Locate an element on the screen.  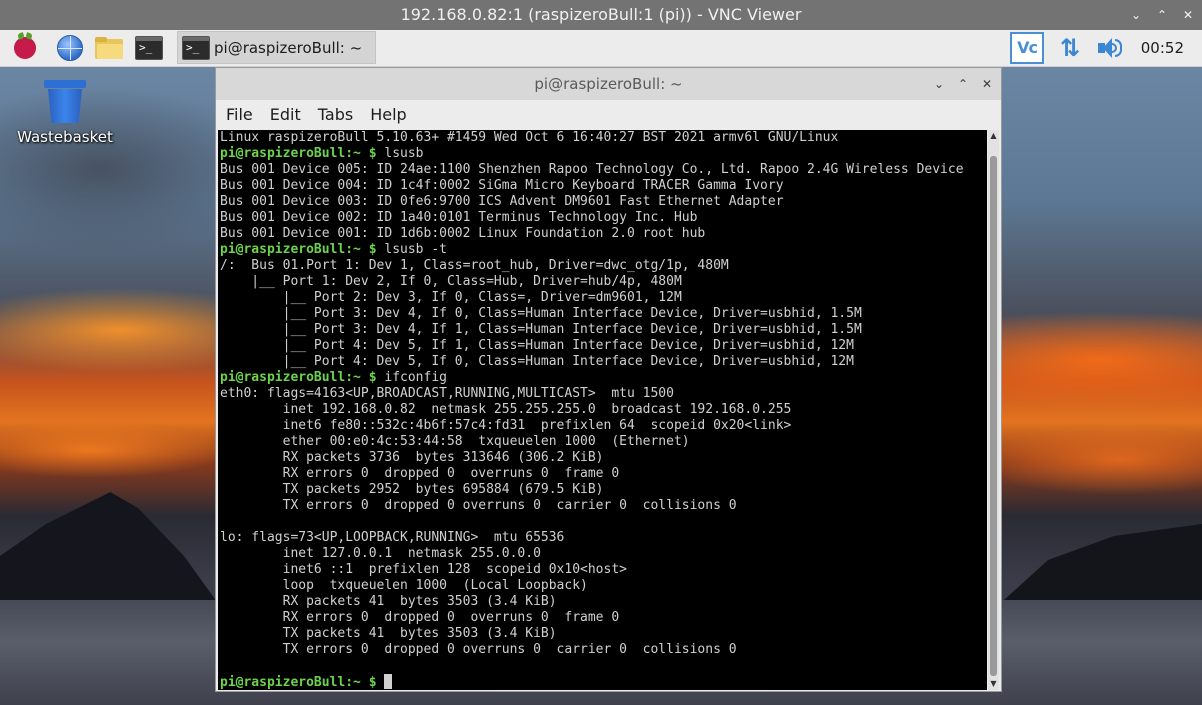
command-output: TX packets 2952 bytes 695884 (679.5 KiB) is located at coordinates (412, 489).